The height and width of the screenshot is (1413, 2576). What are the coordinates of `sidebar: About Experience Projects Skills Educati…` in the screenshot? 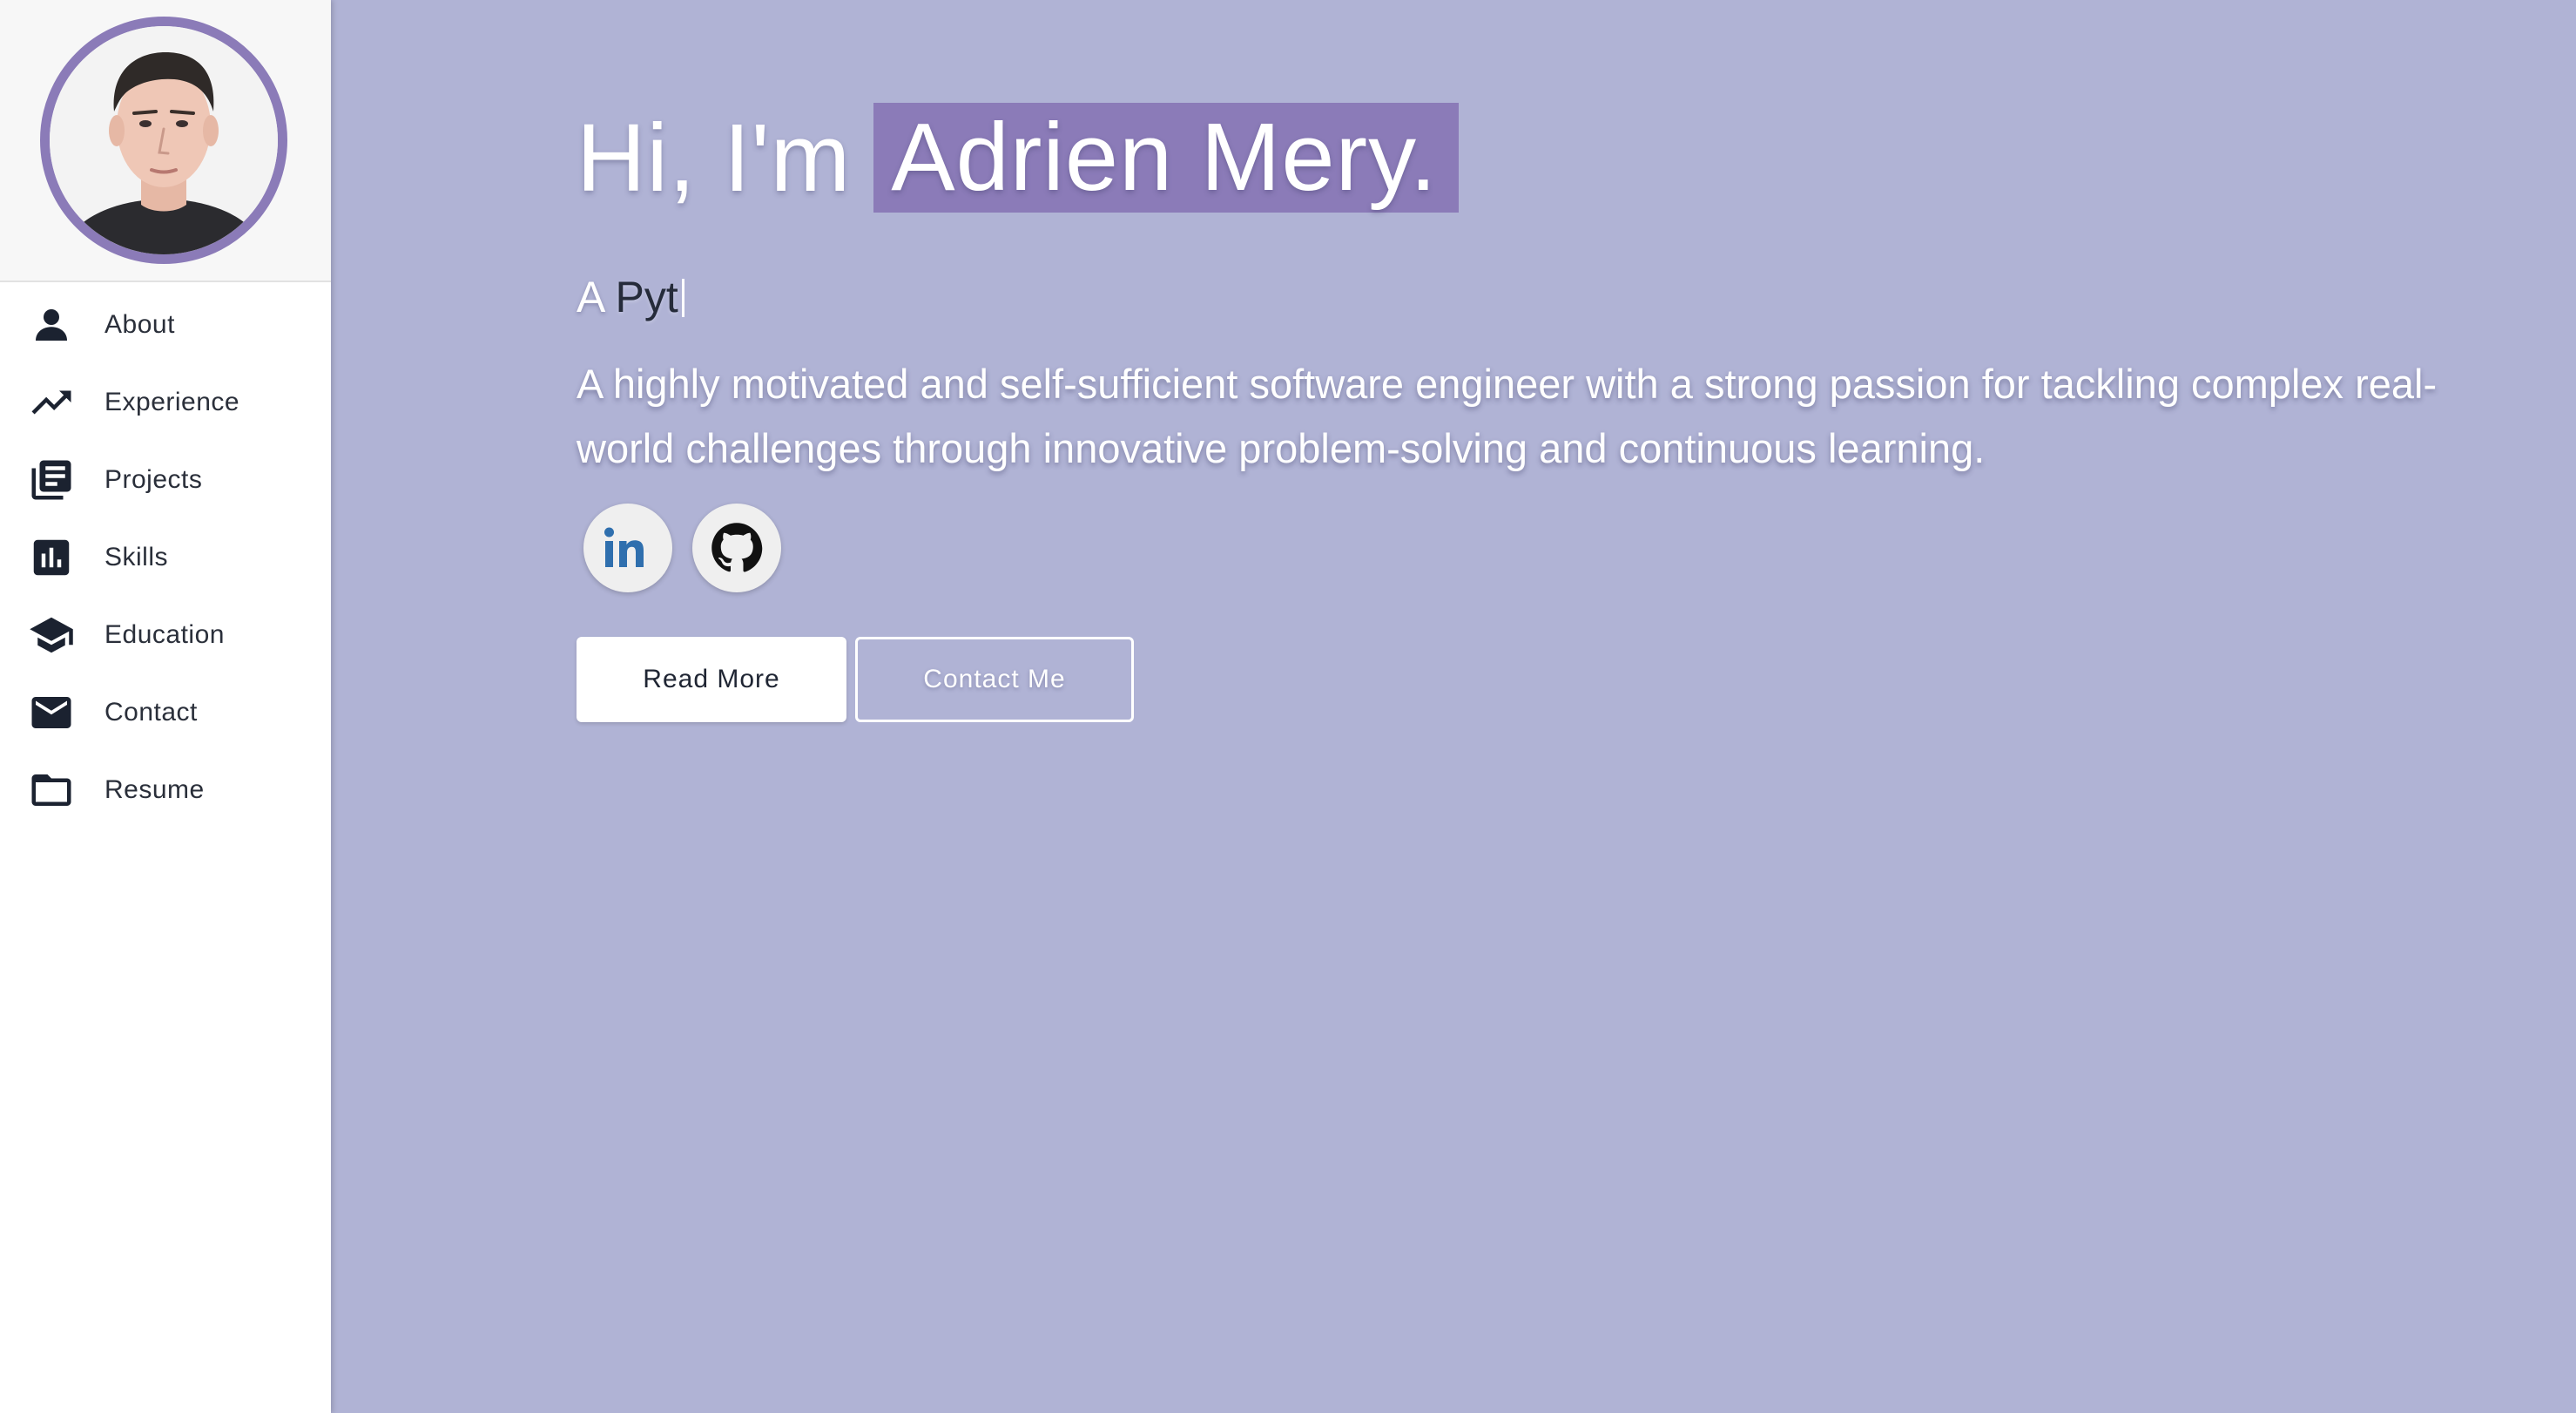 It's located at (166, 706).